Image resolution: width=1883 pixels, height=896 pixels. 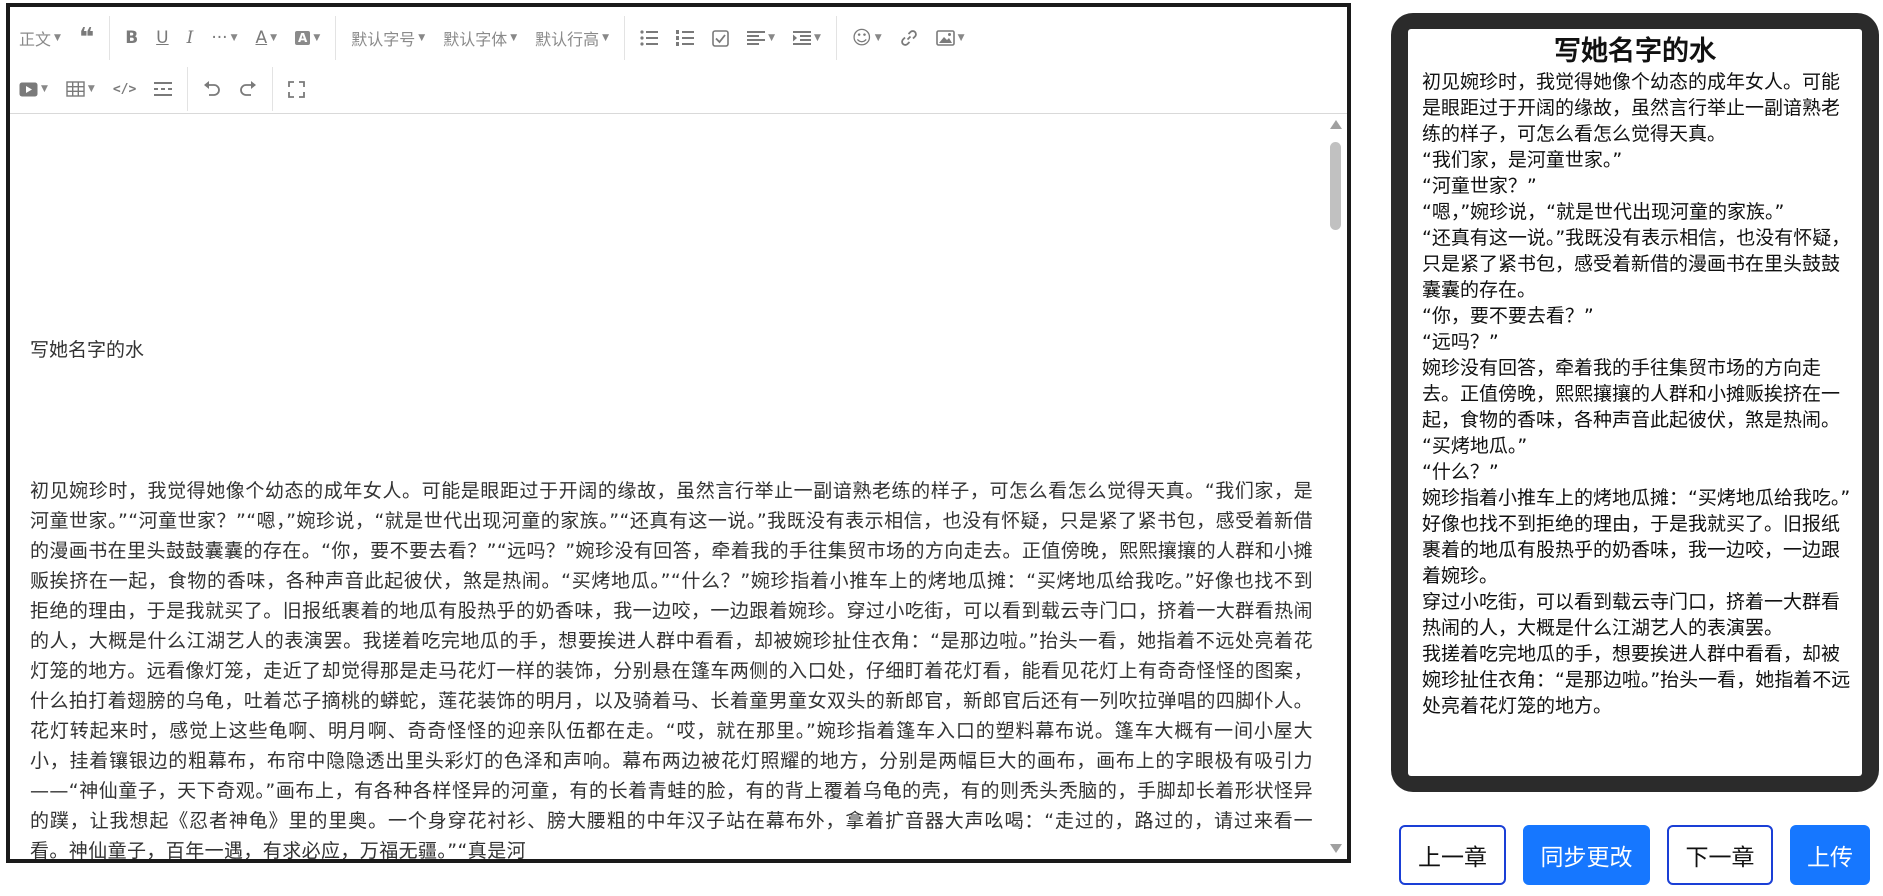 What do you see at coordinates (1636, 498) in the screenshot?
I see `preview-paragraph: 婉珍指着小推车上的烤地瓜摊：“买烤地瓜给我吃。”` at bounding box center [1636, 498].